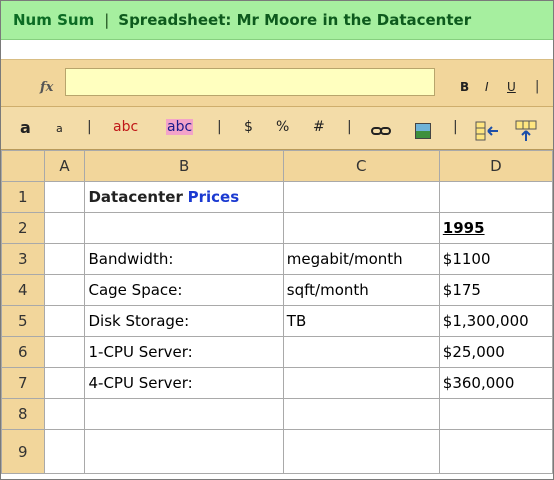 The height and width of the screenshot is (480, 554). I want to click on font-smaller-button: a, so click(59, 128).